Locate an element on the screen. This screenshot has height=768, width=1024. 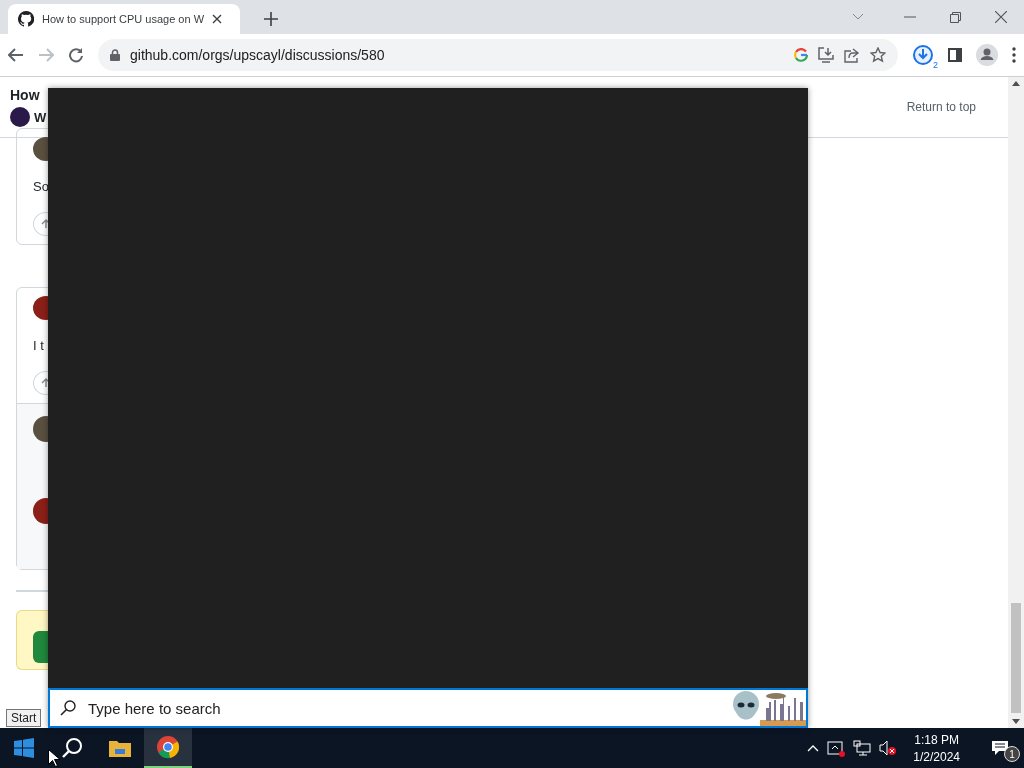
google-icon is located at coordinates (801, 55).